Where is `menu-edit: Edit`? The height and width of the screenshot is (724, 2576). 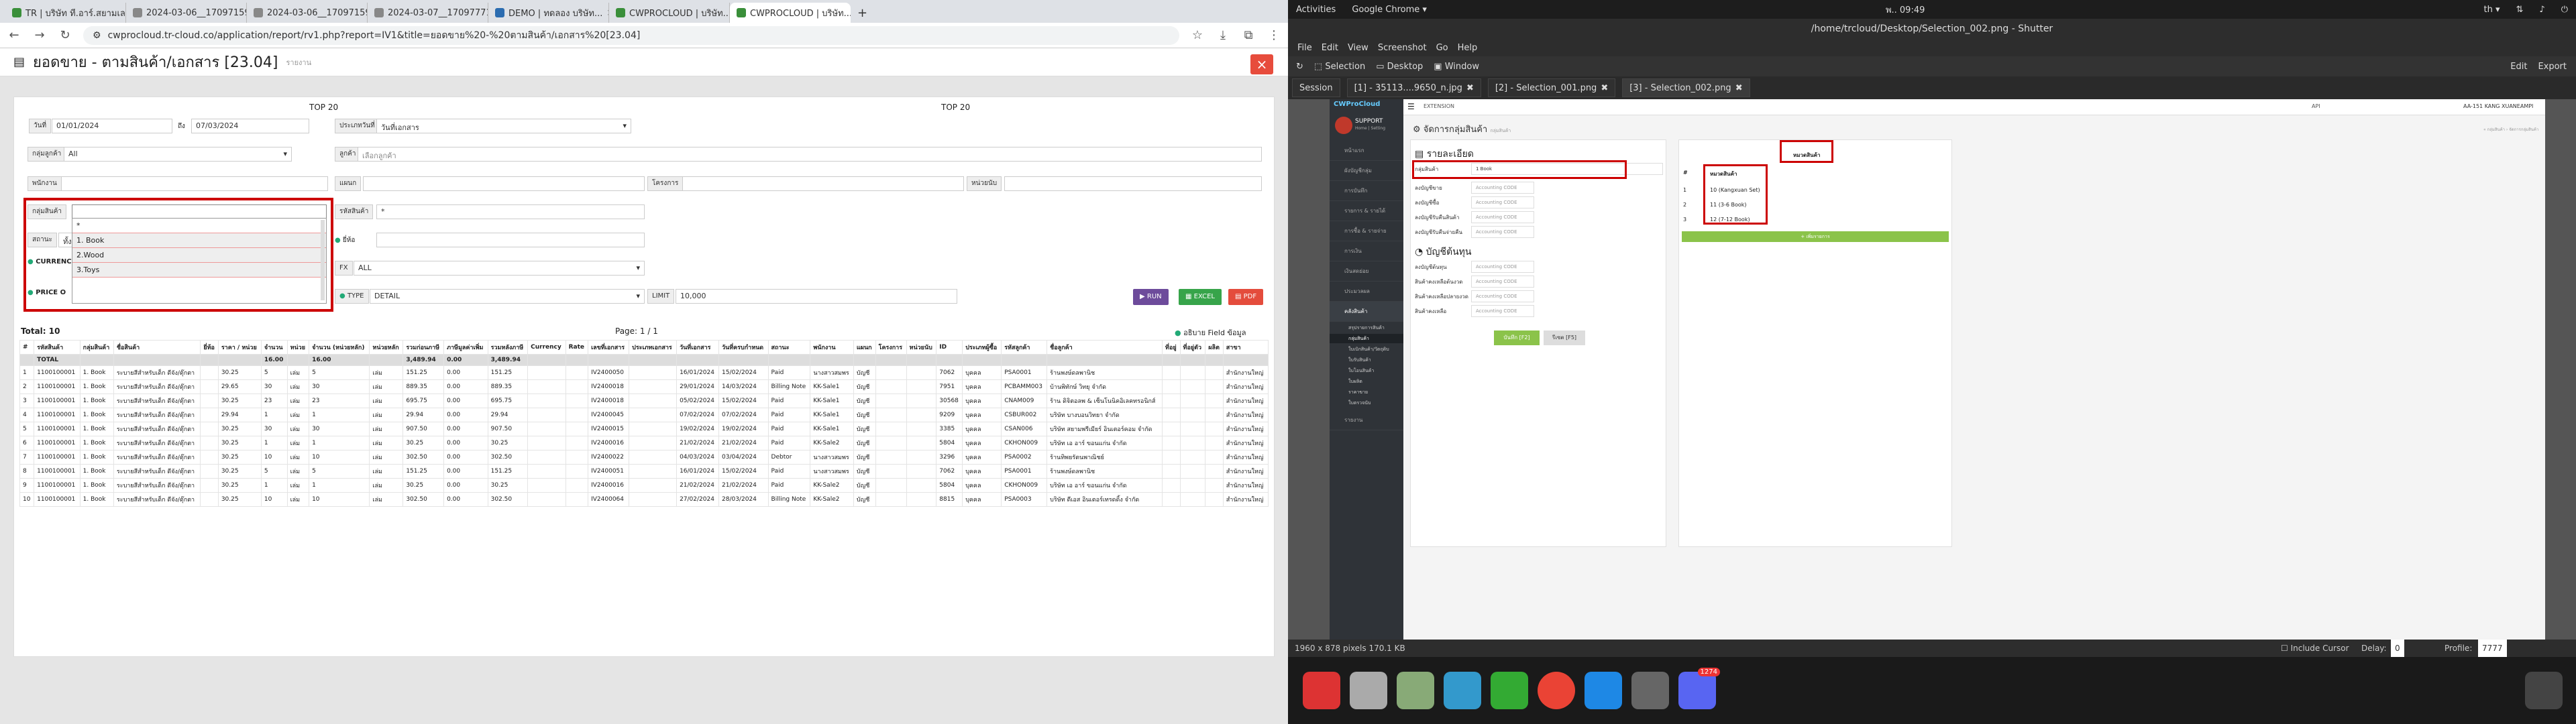 menu-edit: Edit is located at coordinates (1330, 48).